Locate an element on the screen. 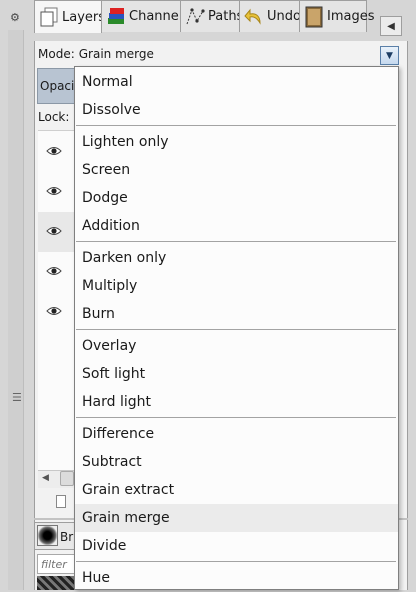  layers-icon is located at coordinates (49, 17).